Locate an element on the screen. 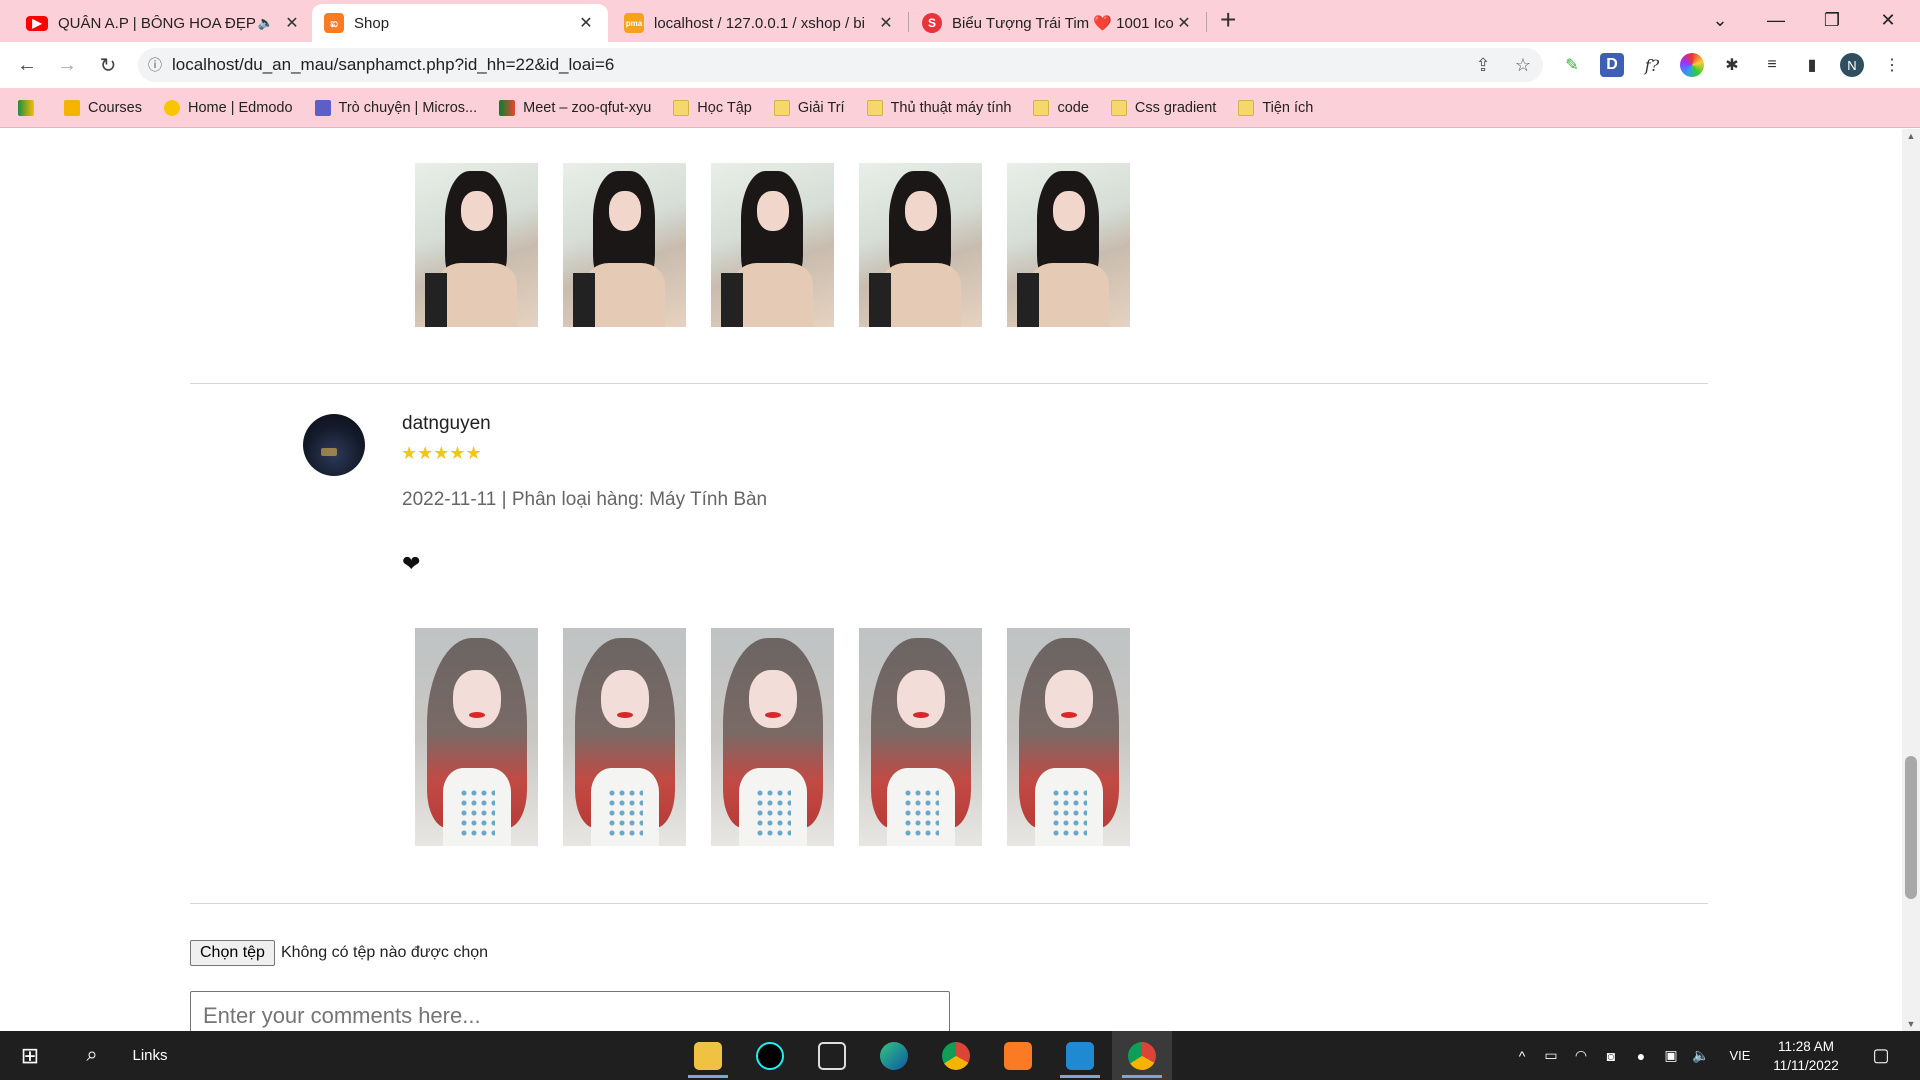 The width and height of the screenshot is (1920, 1080). bookmark-label: code is located at coordinates (1073, 107).